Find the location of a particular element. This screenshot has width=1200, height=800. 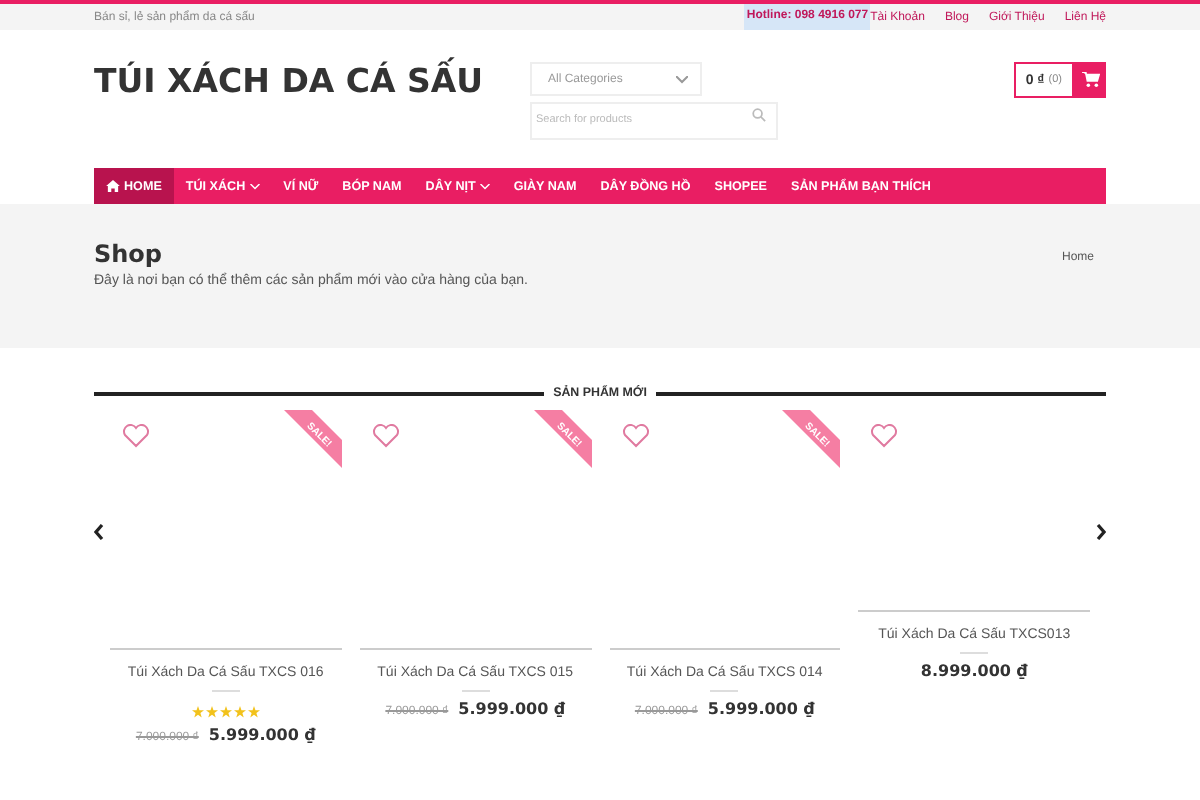

cart-icon is located at coordinates (1090, 80).